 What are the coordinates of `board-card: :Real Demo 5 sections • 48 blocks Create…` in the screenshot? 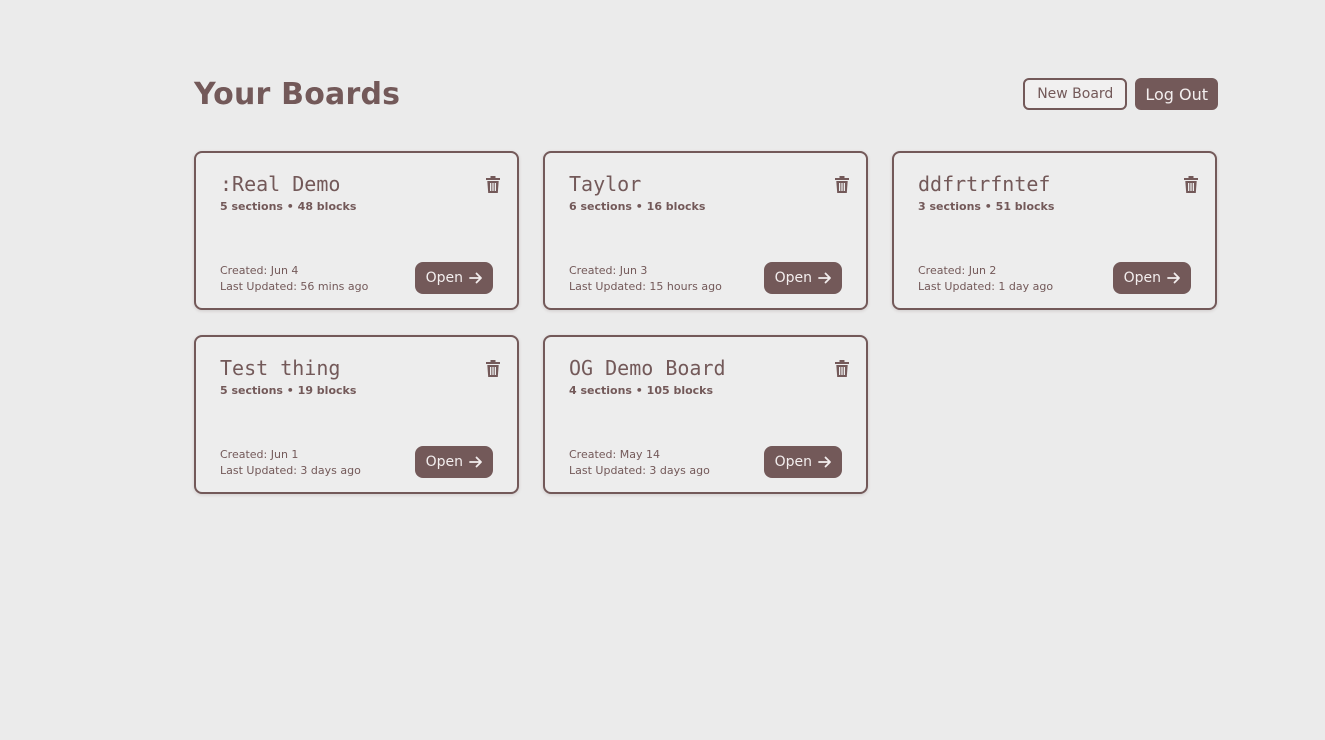 It's located at (356, 230).